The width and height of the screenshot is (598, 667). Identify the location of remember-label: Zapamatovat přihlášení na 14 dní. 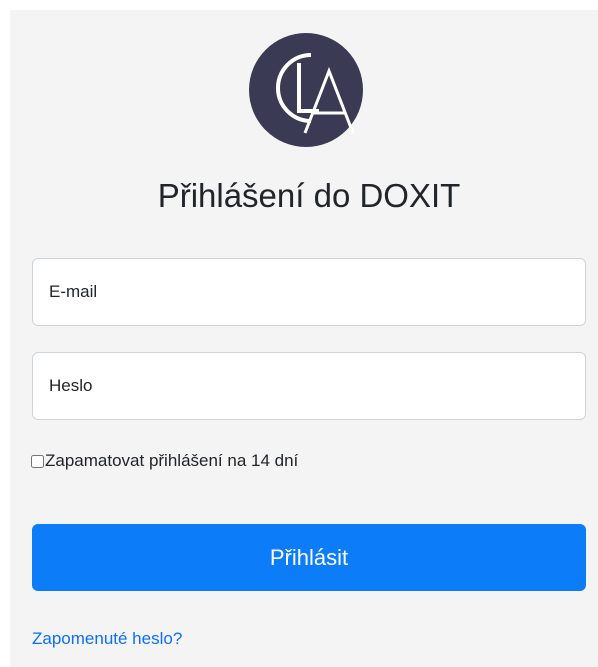
(172, 460).